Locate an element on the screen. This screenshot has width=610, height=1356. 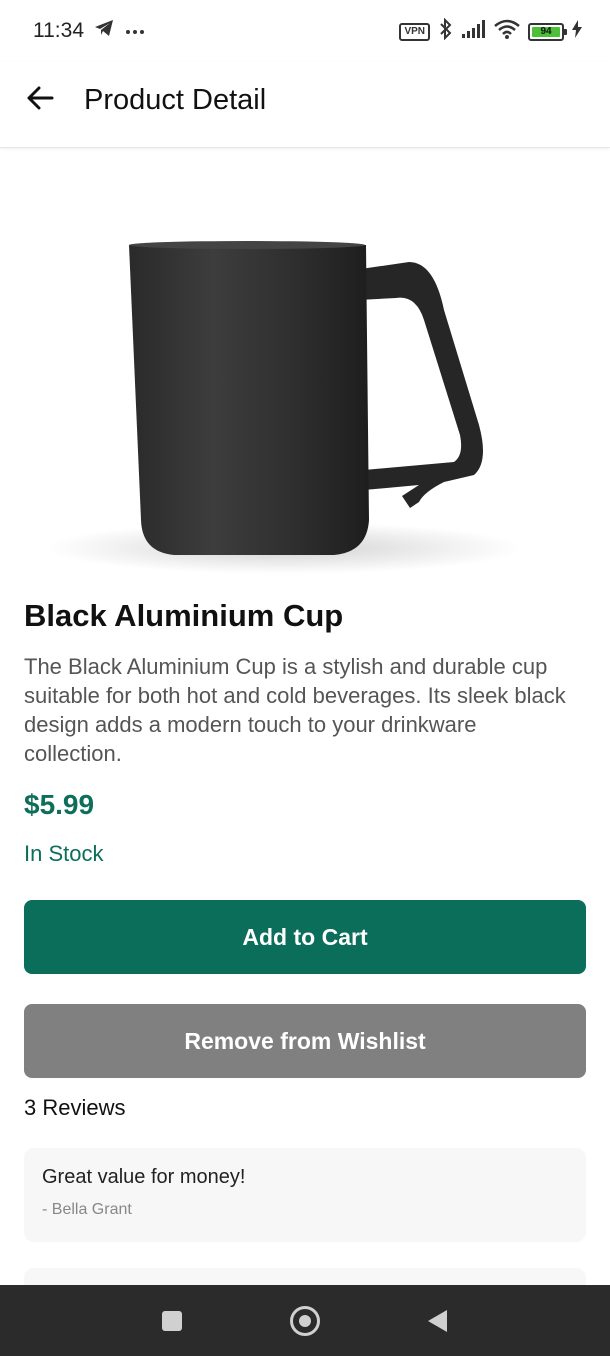
product-name: Black Aluminium Cup is located at coordinates (184, 615).